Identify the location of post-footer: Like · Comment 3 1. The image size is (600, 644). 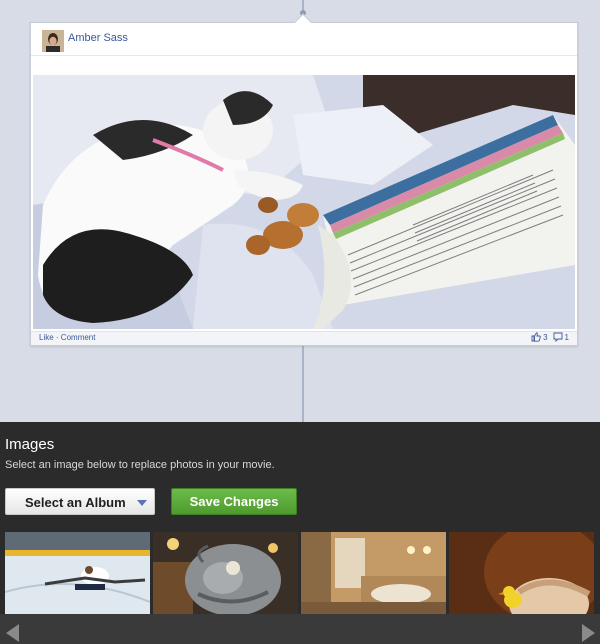
(304, 338).